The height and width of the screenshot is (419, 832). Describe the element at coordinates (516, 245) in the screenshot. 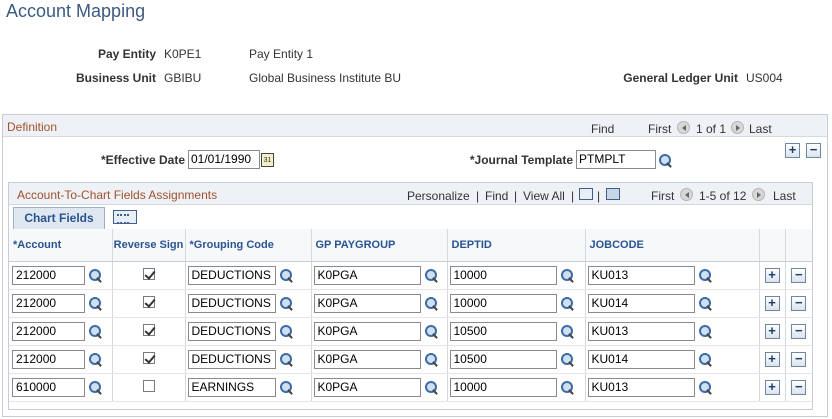

I see `col-deptid: DEPTID` at that location.